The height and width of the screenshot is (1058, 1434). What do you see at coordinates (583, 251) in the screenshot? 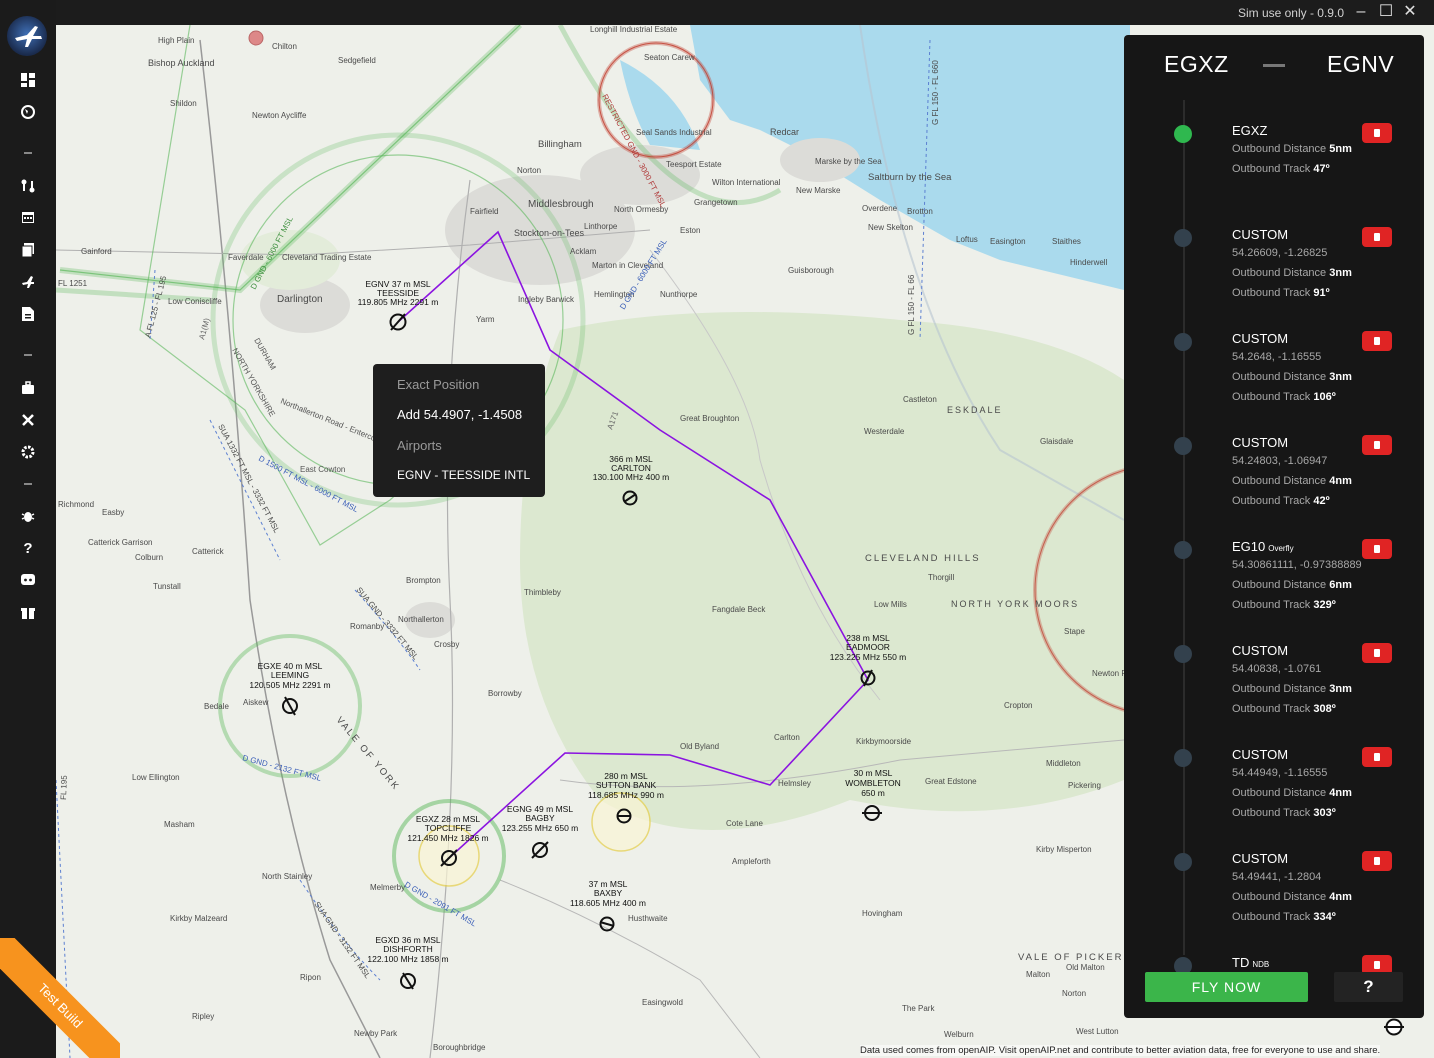
I see `map-label-acklam: Acklam` at bounding box center [583, 251].